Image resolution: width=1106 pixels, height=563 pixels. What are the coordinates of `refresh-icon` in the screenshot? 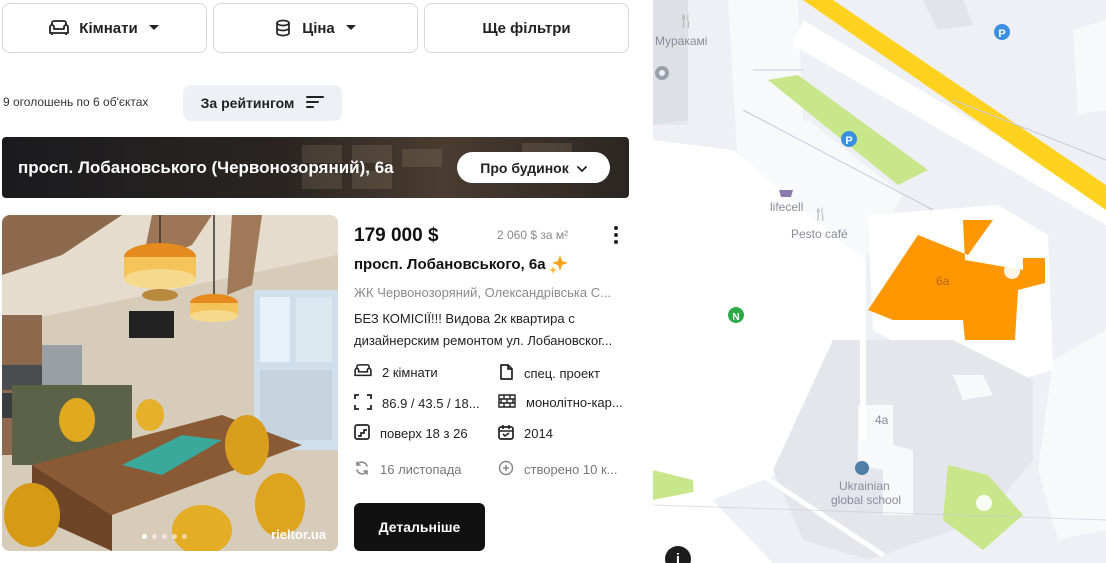 It's located at (362, 469).